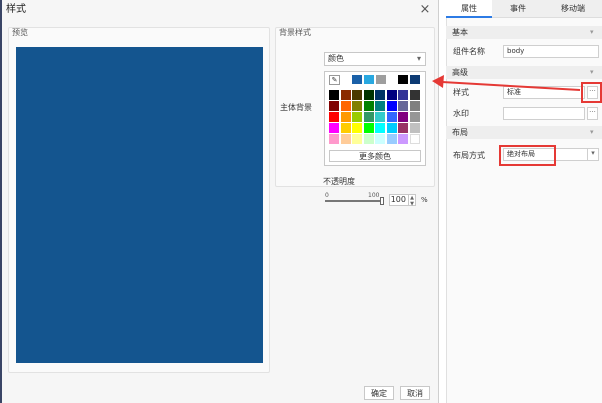  Describe the element at coordinates (16, 9) in the screenshot. I see `dialog-title: 样式` at that location.